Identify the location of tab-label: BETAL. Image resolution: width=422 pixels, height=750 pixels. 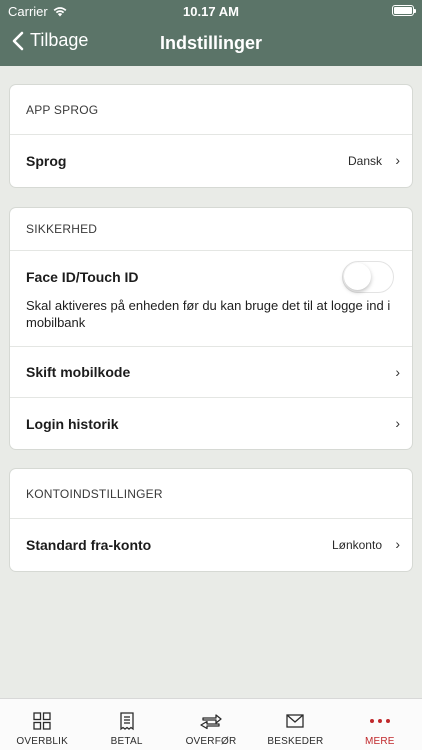
(126, 741).